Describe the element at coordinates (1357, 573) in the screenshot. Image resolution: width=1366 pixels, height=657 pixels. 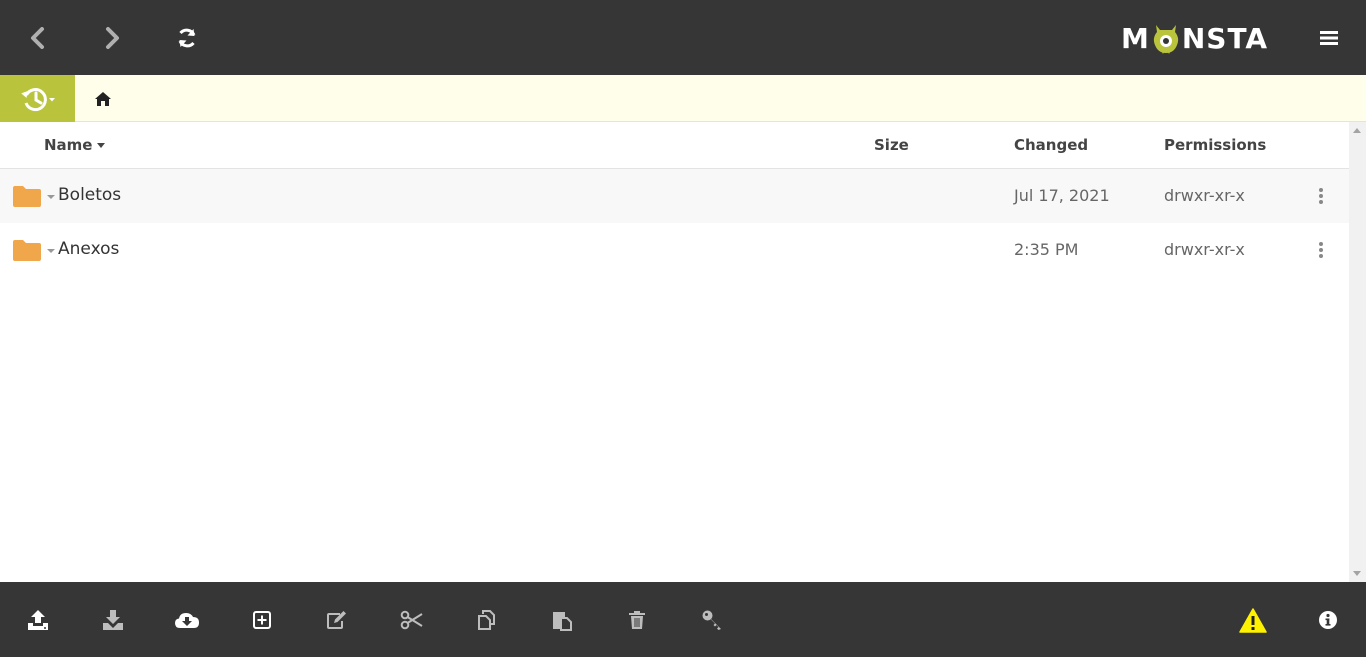
I see `scroll-down-arrow-icon` at that location.